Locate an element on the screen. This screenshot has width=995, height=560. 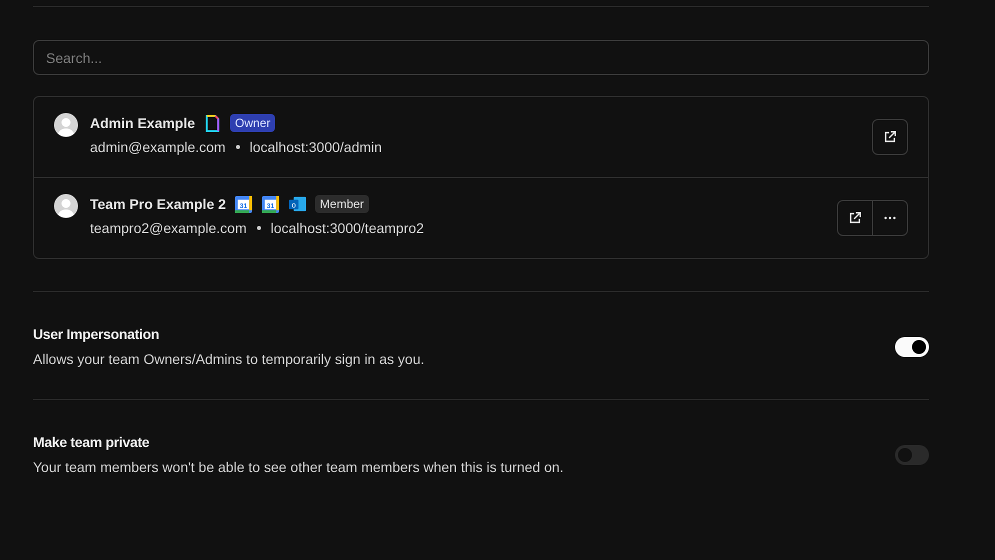
member-email: admin@example.com is located at coordinates (158, 147).